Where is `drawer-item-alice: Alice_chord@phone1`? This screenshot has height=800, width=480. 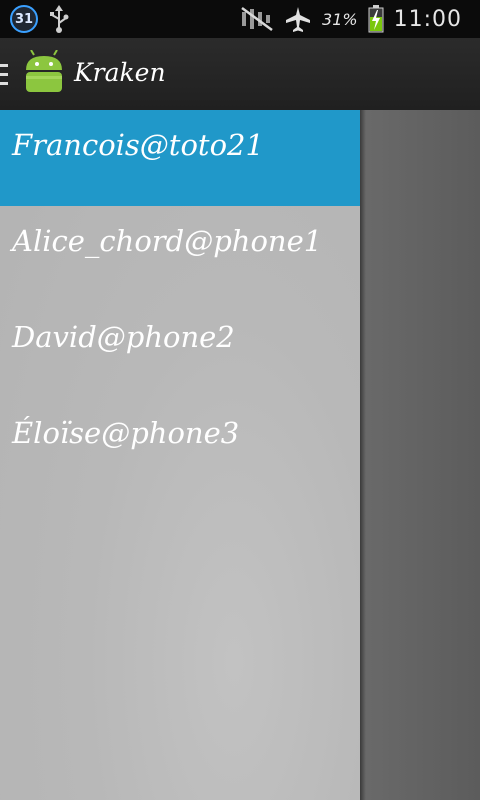
drawer-item-alice: Alice_chord@phone1 is located at coordinates (180, 254).